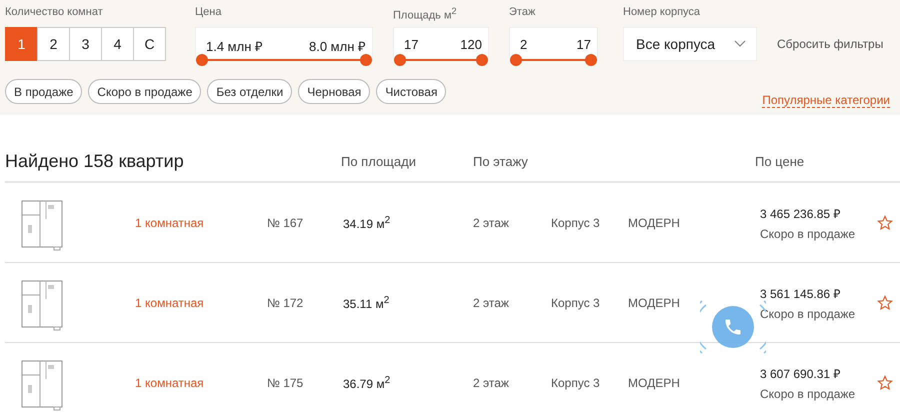 Image resolution: width=900 pixels, height=416 pixels. I want to click on range-min-value: 17, so click(411, 44).